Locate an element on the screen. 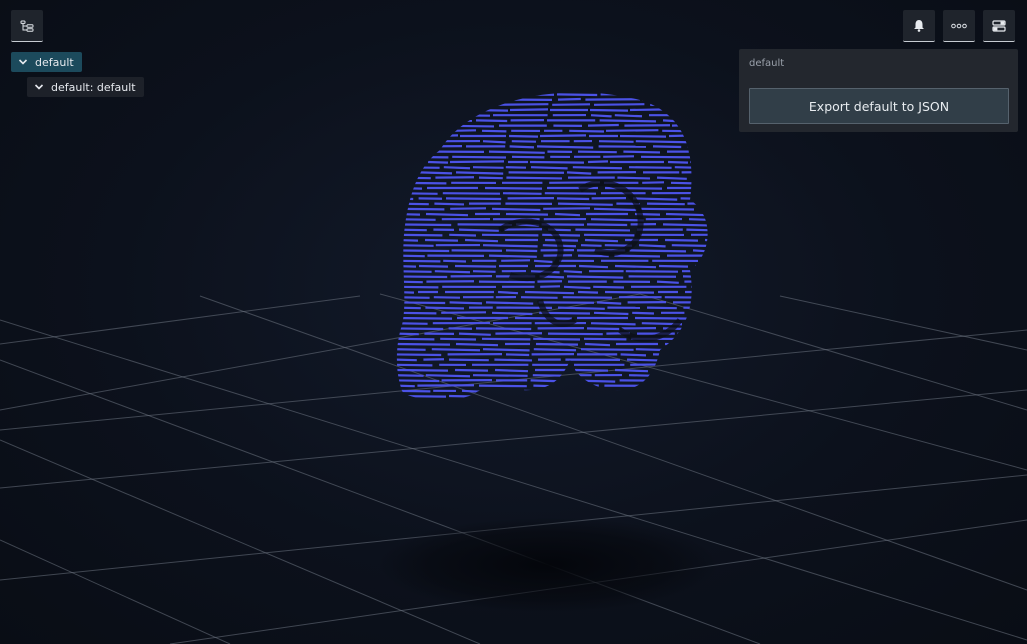 The height and width of the screenshot is (644, 1027). more-options-button is located at coordinates (959, 26).